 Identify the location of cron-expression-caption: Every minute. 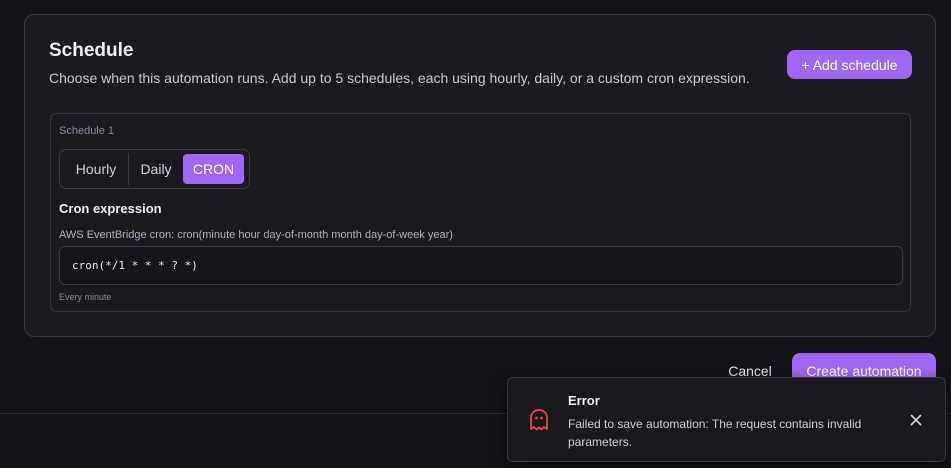
(85, 297).